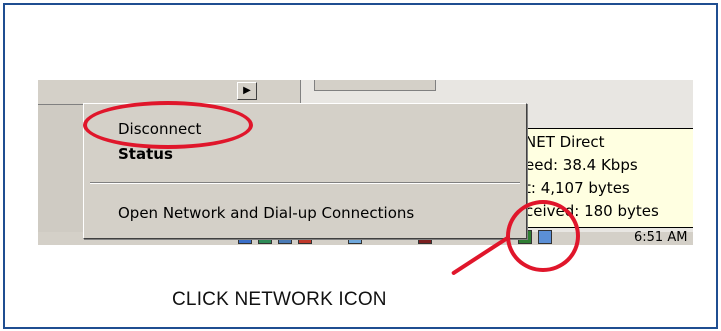 The width and height of the screenshot is (721, 331). Describe the element at coordinates (577, 188) in the screenshot. I see `tooltip-bytes-sent: t: 4,107 bytes` at that location.